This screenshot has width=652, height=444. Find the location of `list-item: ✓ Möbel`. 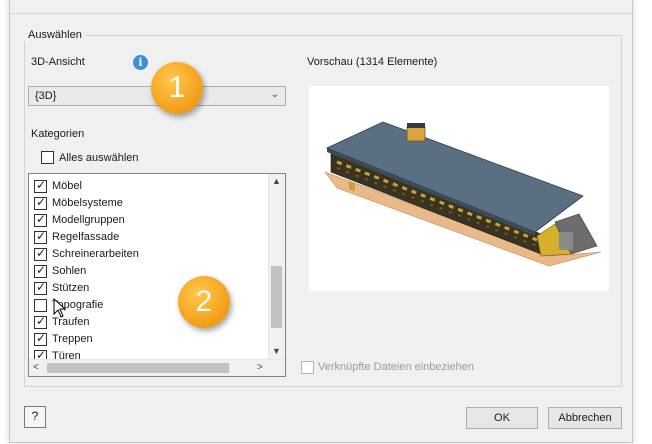

list-item: ✓ Möbel is located at coordinates (150, 186).